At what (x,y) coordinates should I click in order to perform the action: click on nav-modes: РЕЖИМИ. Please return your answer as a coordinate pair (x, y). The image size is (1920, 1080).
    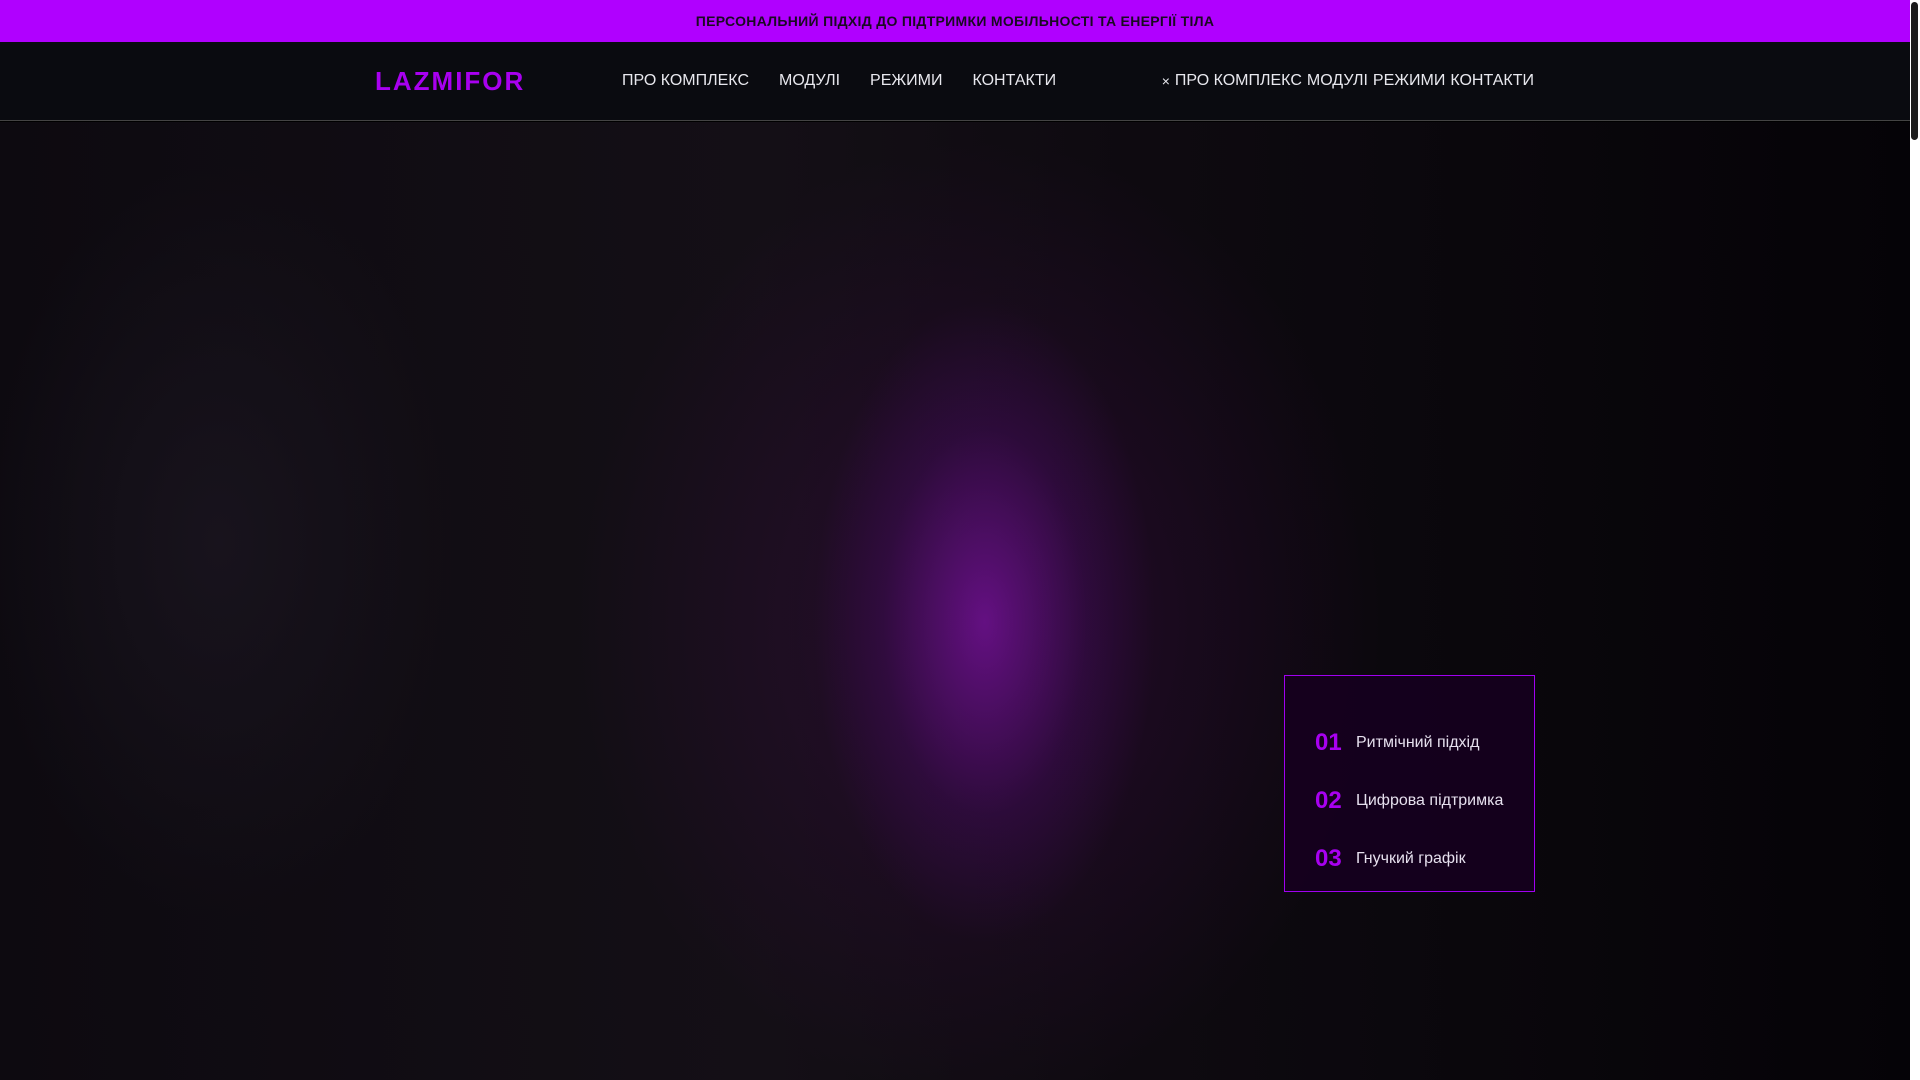
    Looking at the image, I should click on (906, 81).